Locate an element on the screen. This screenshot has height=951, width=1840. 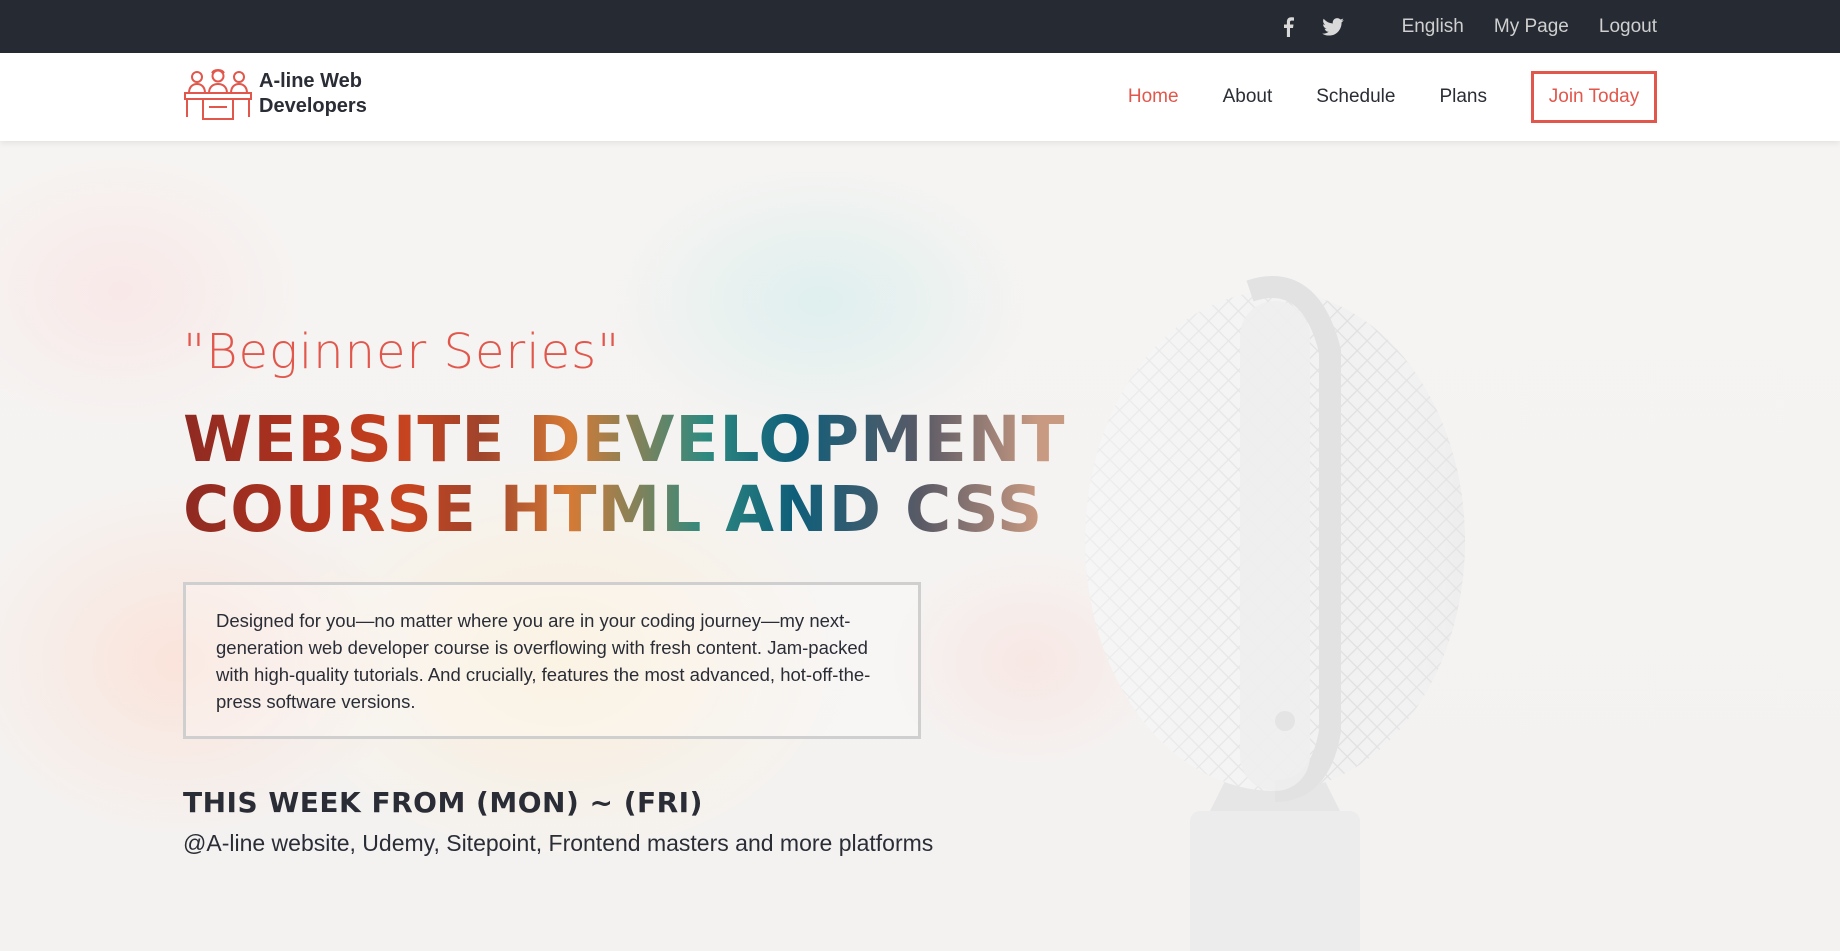
nav-schedule: Schedule is located at coordinates (1355, 97).